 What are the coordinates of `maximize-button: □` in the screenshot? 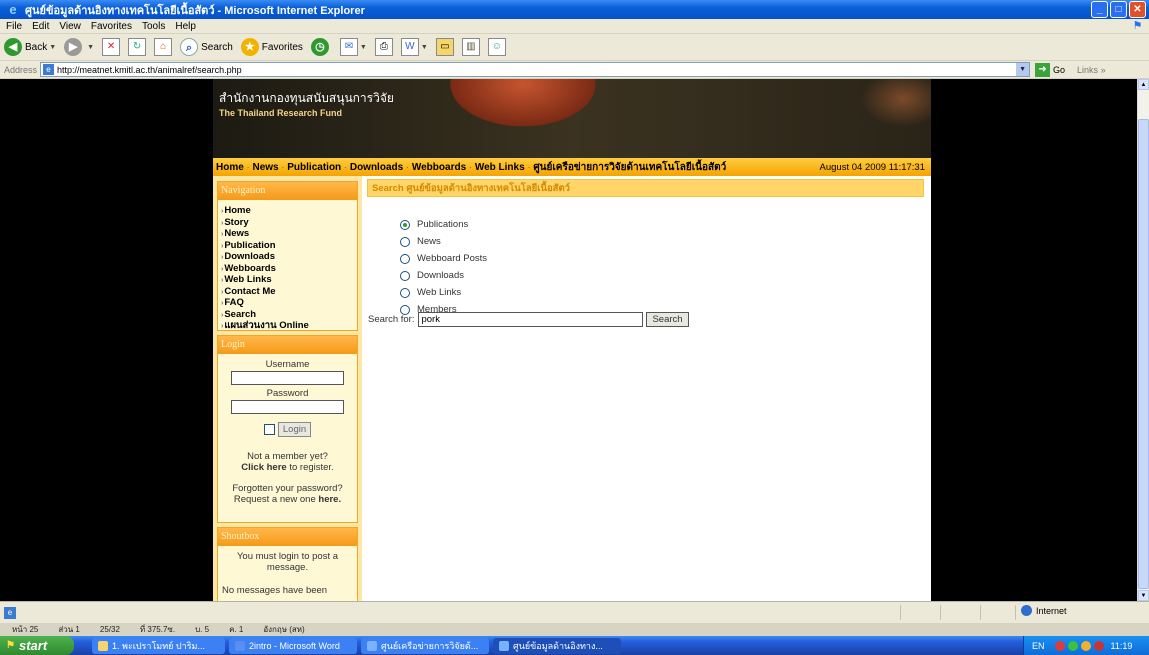 It's located at (1118, 9).